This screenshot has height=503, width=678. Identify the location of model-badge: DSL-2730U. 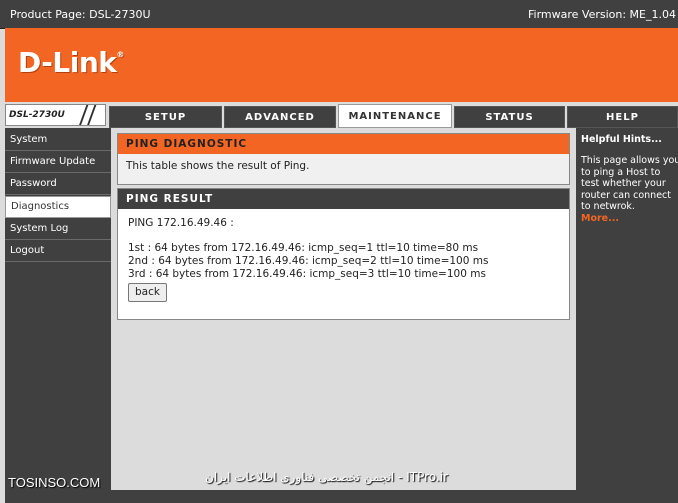
(55, 115).